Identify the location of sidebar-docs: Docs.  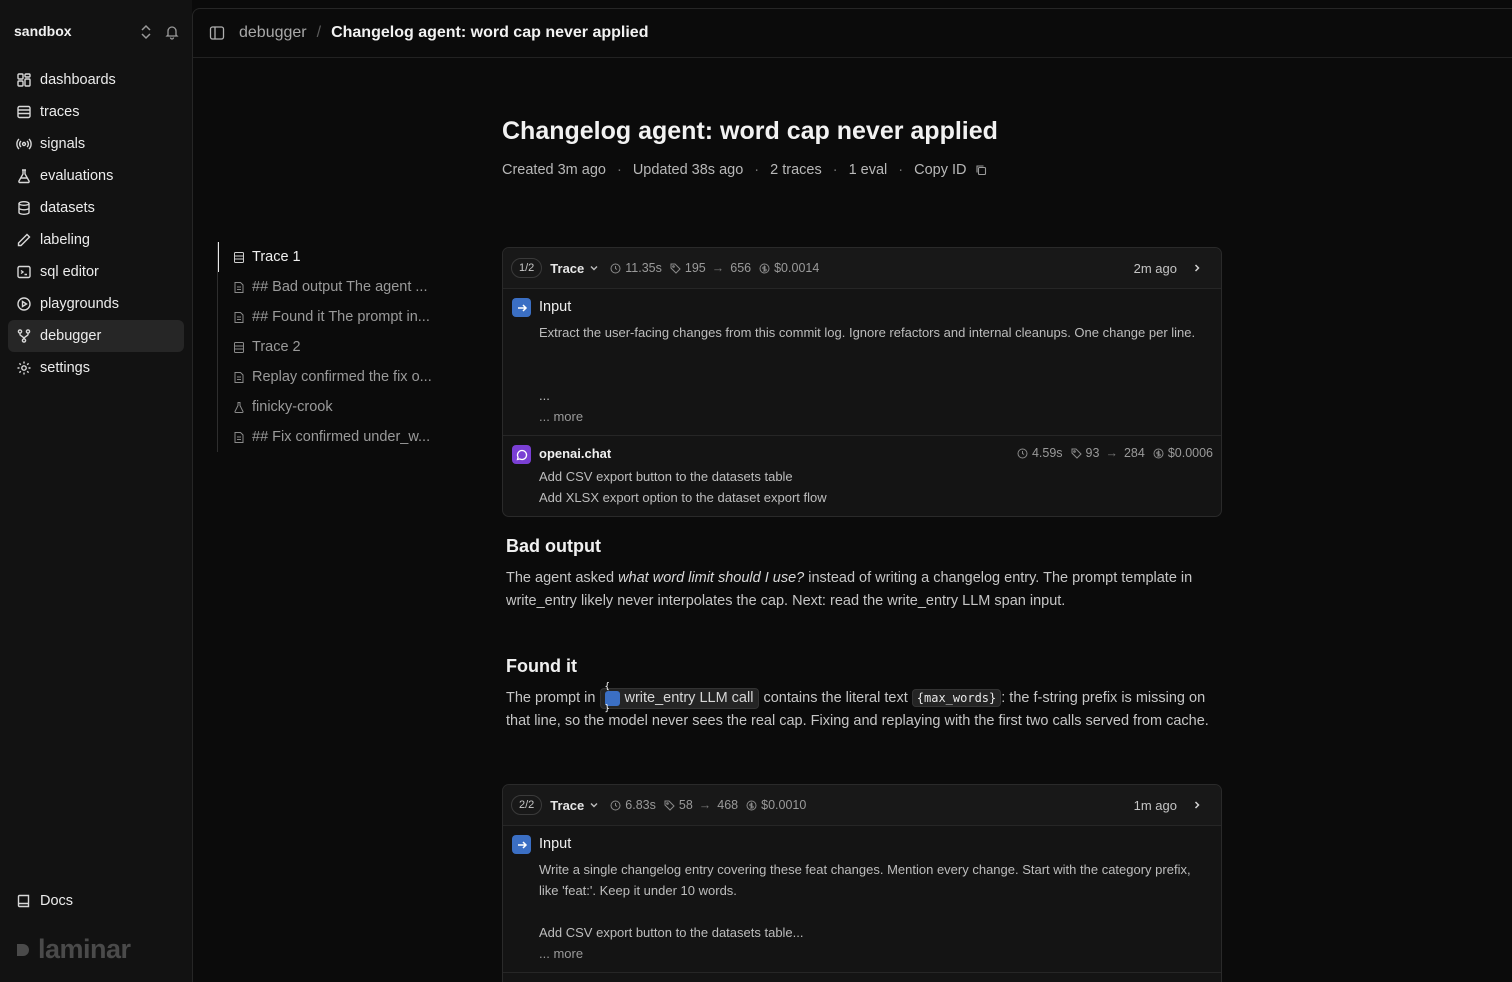
(96, 901).